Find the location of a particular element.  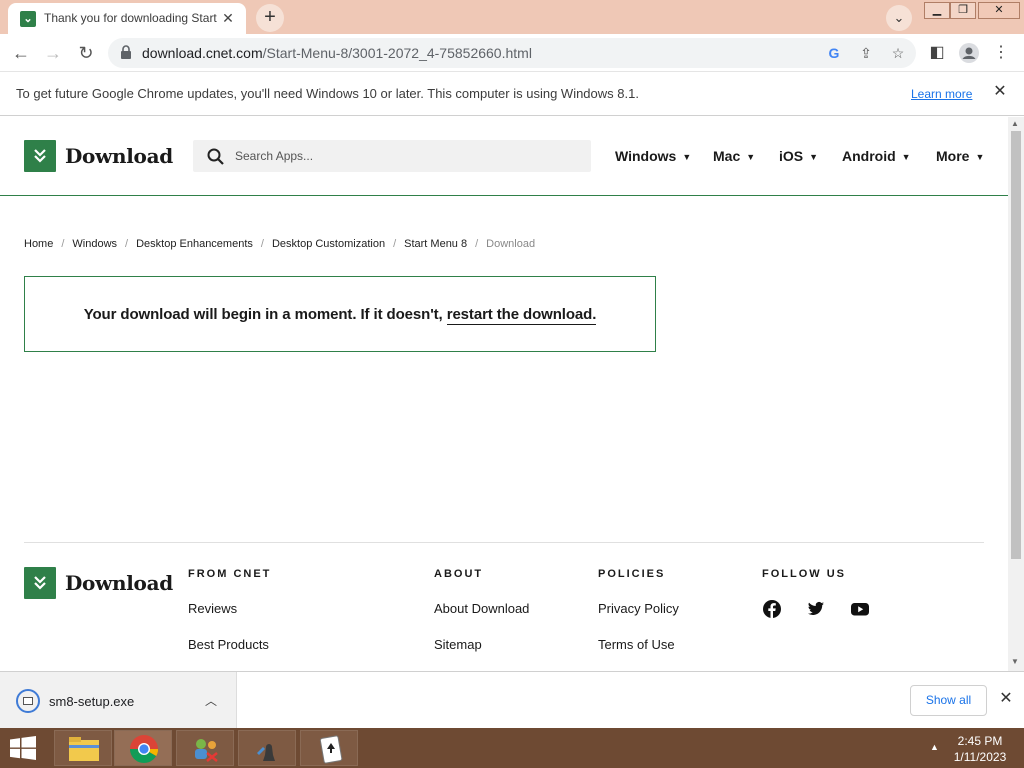

tab-close-icon: ✕ is located at coordinates (228, 18).